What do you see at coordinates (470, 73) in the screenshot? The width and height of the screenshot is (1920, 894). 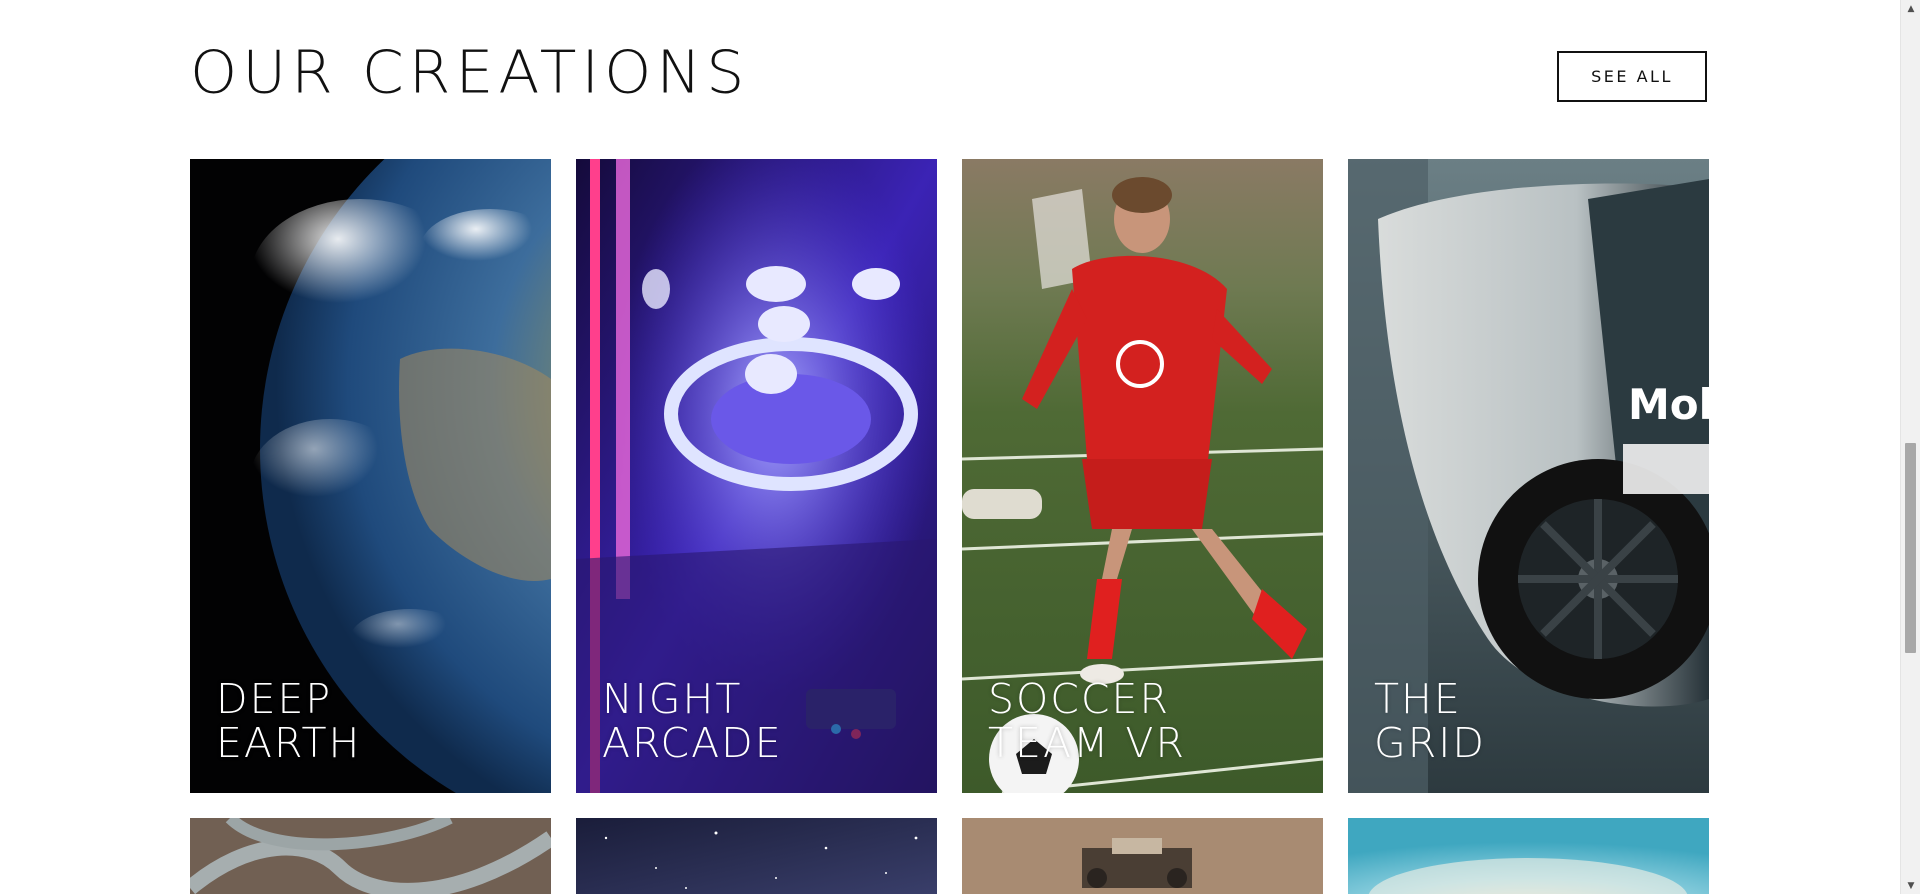 I see `section-title: OUR CREATIONS` at bounding box center [470, 73].